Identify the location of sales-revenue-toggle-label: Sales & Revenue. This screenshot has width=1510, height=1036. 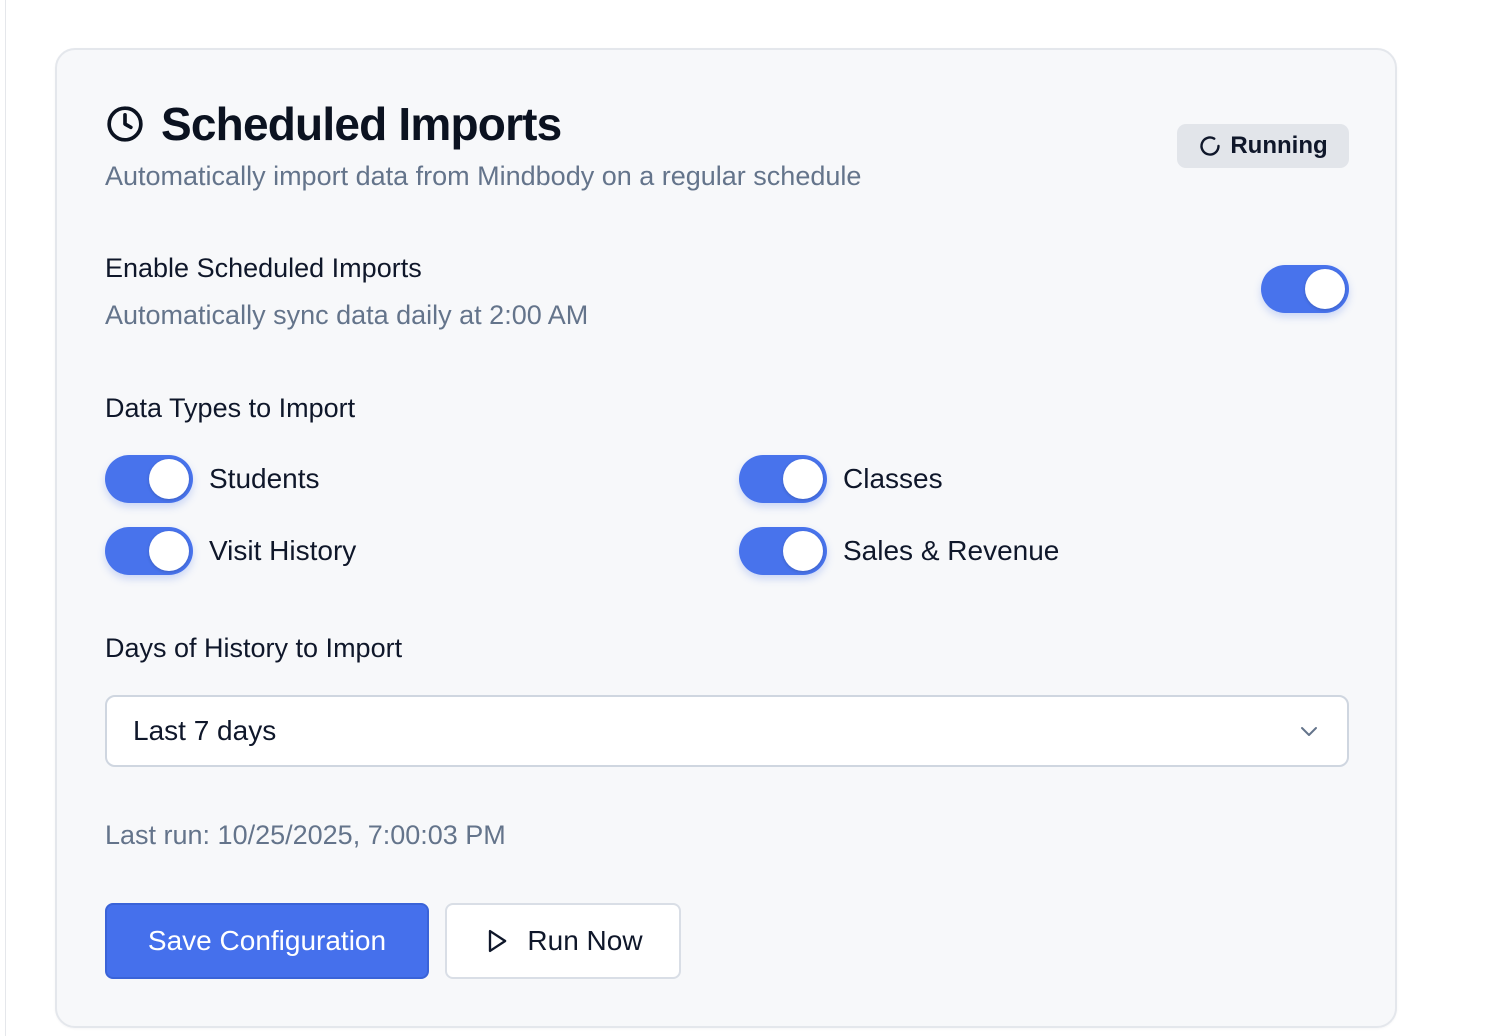
(951, 550).